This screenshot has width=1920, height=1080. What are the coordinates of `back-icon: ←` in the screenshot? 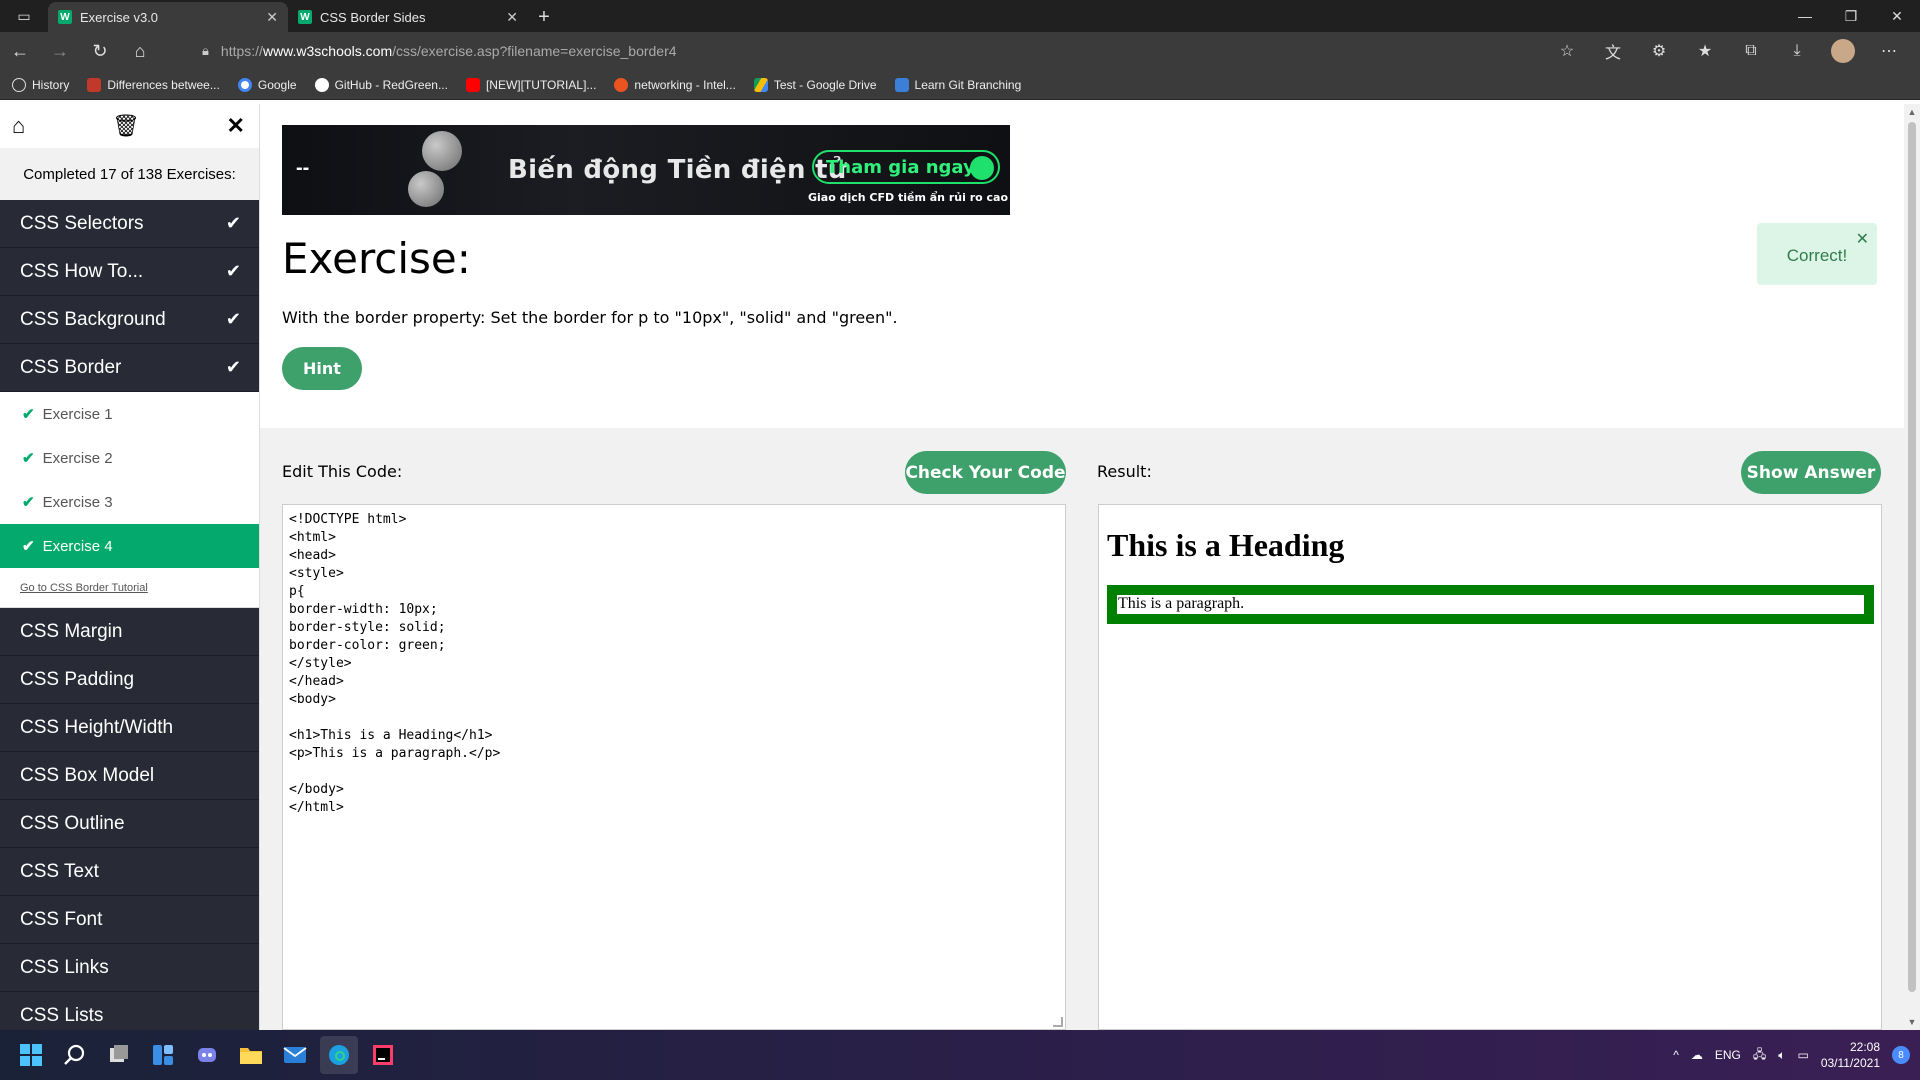 It's located at (20, 51).